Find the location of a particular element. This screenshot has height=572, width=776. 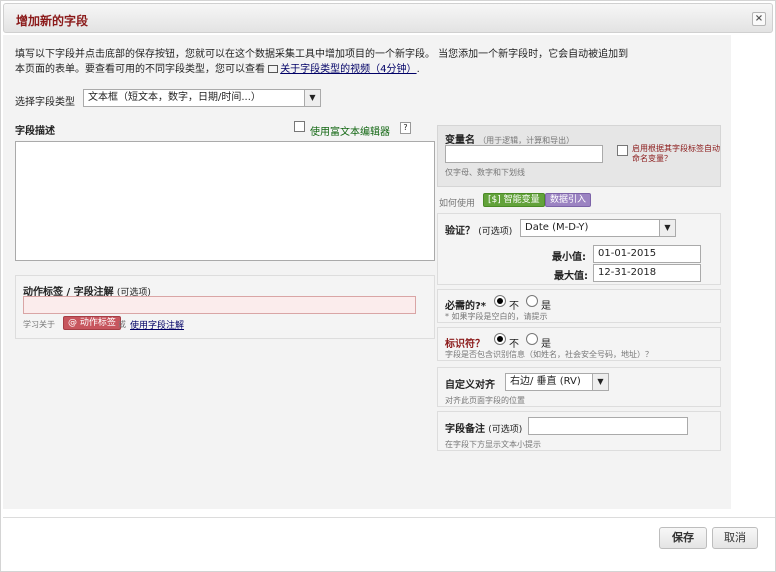

required-no-label: 不 is located at coordinates (514, 306).